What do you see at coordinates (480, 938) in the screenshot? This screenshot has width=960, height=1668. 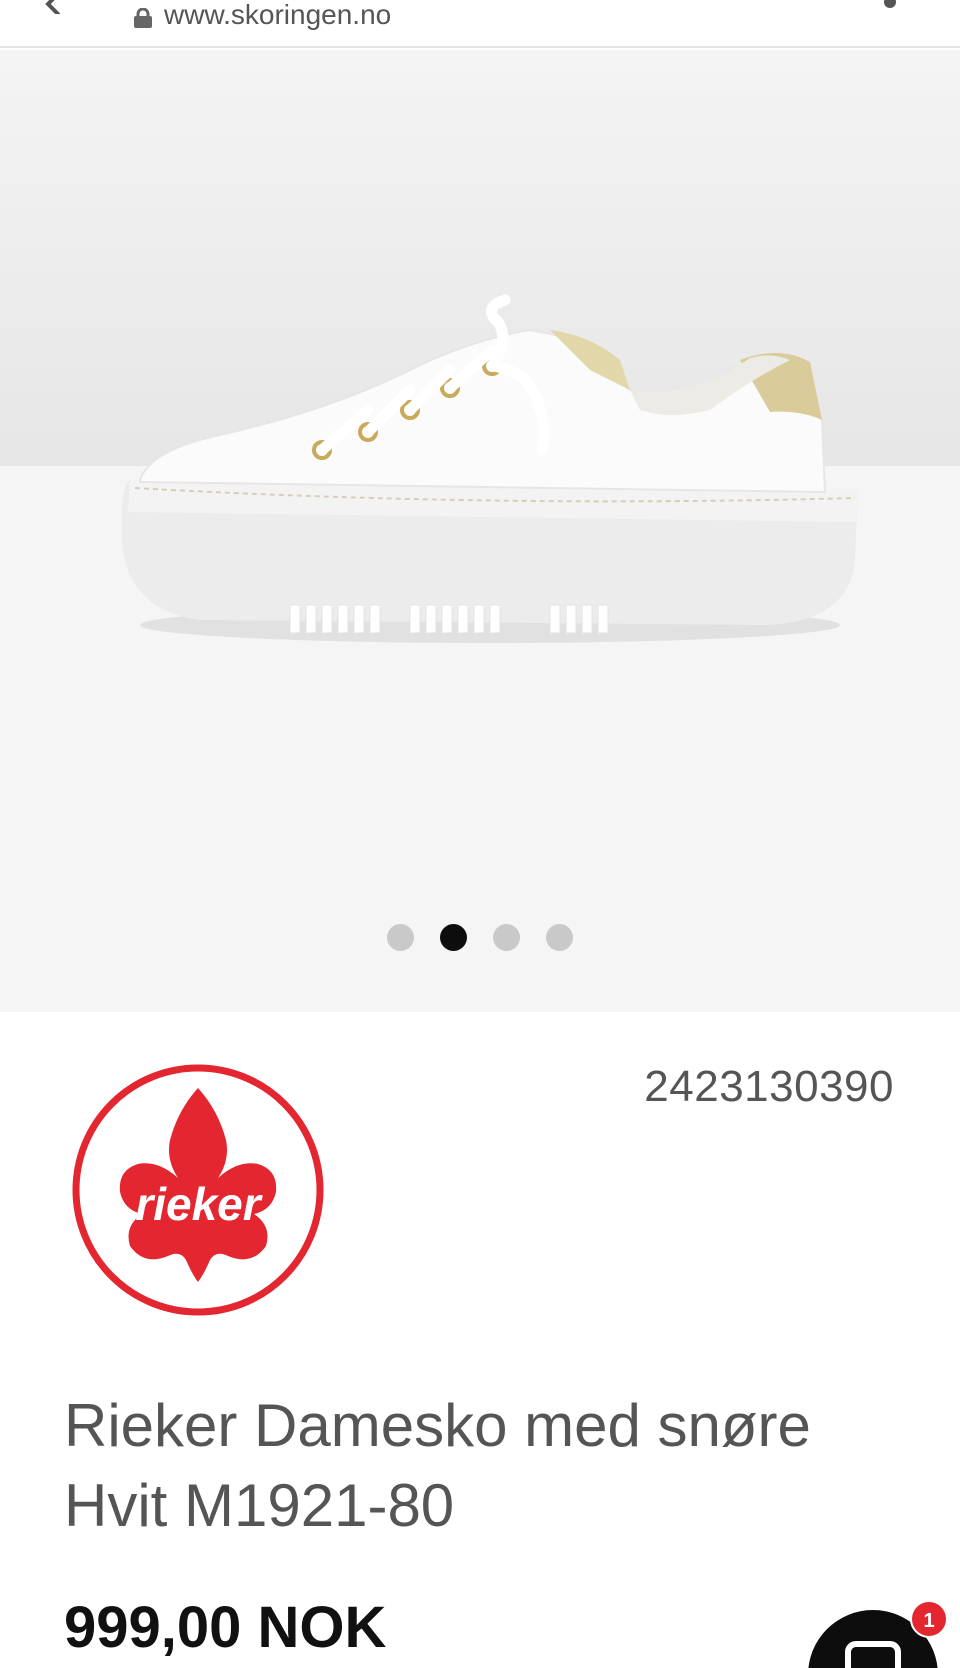 I see `gallery-pagination` at bounding box center [480, 938].